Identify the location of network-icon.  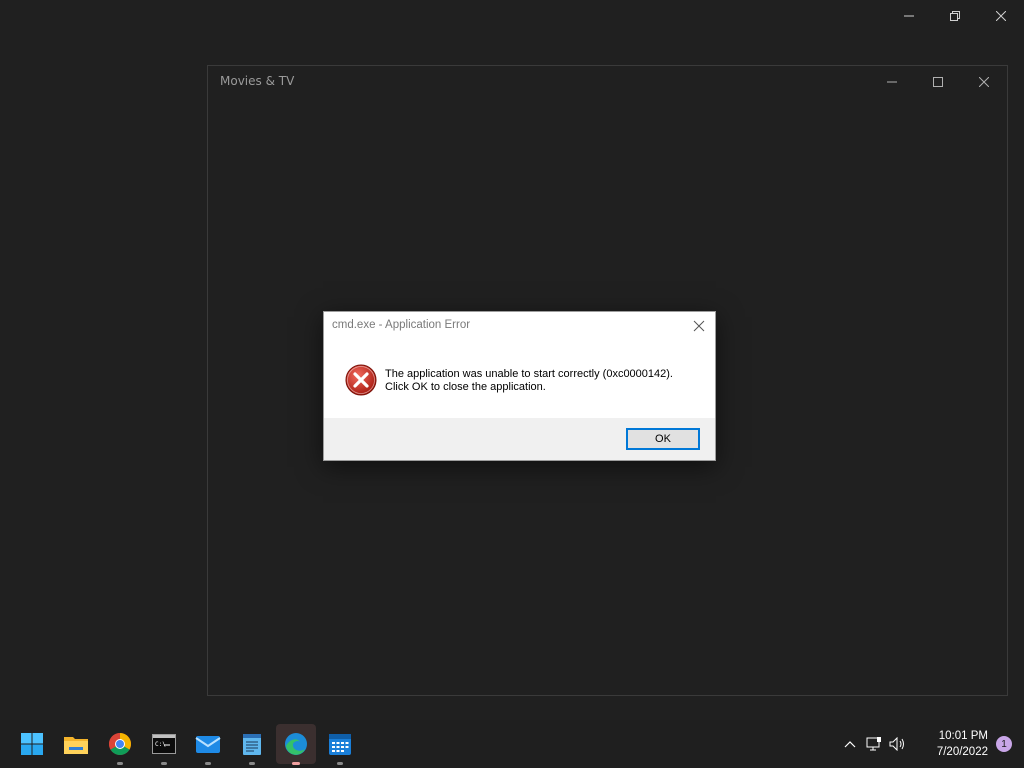
(873, 744).